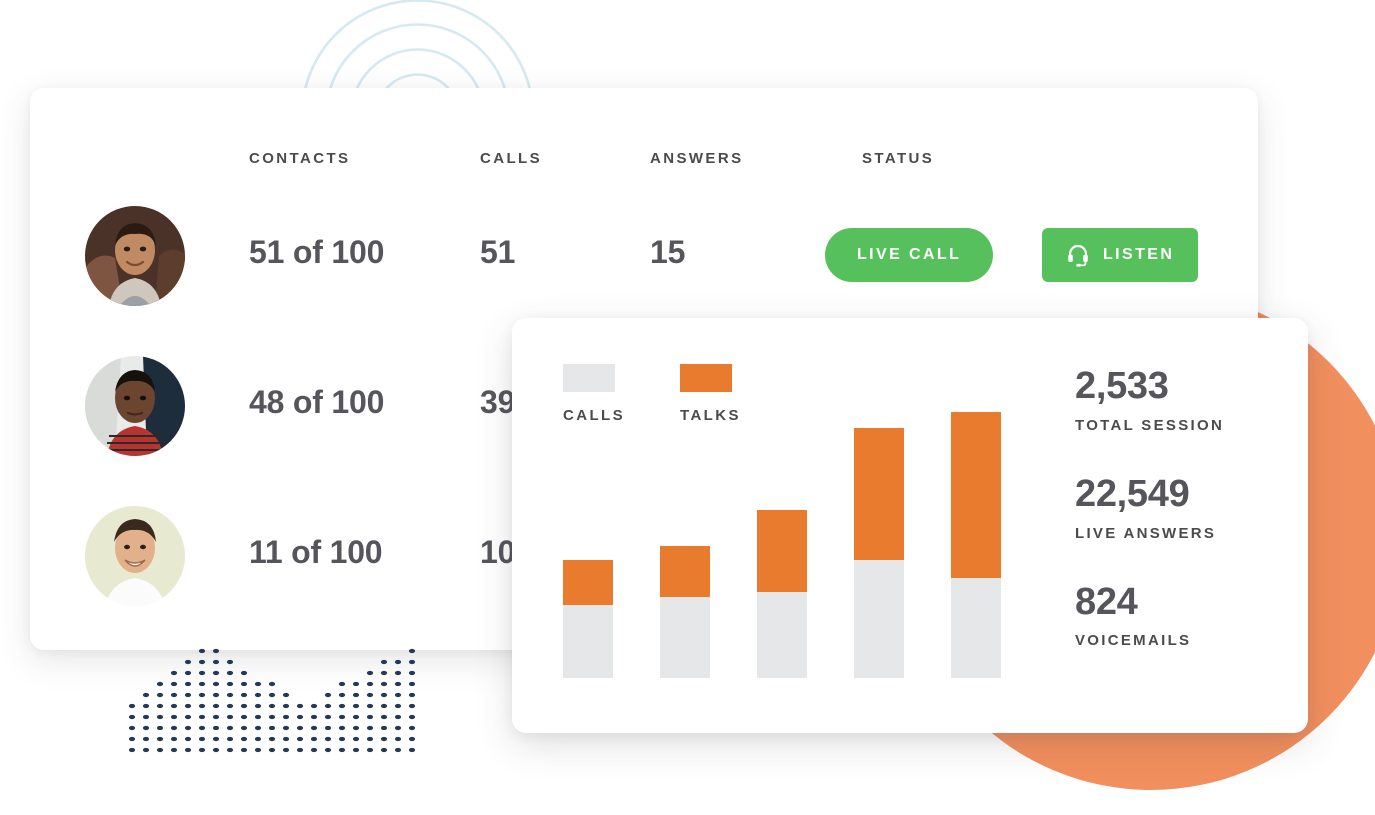 The height and width of the screenshot is (815, 1375). What do you see at coordinates (1139, 254) in the screenshot?
I see `listen-button-label: LISTEN` at bounding box center [1139, 254].